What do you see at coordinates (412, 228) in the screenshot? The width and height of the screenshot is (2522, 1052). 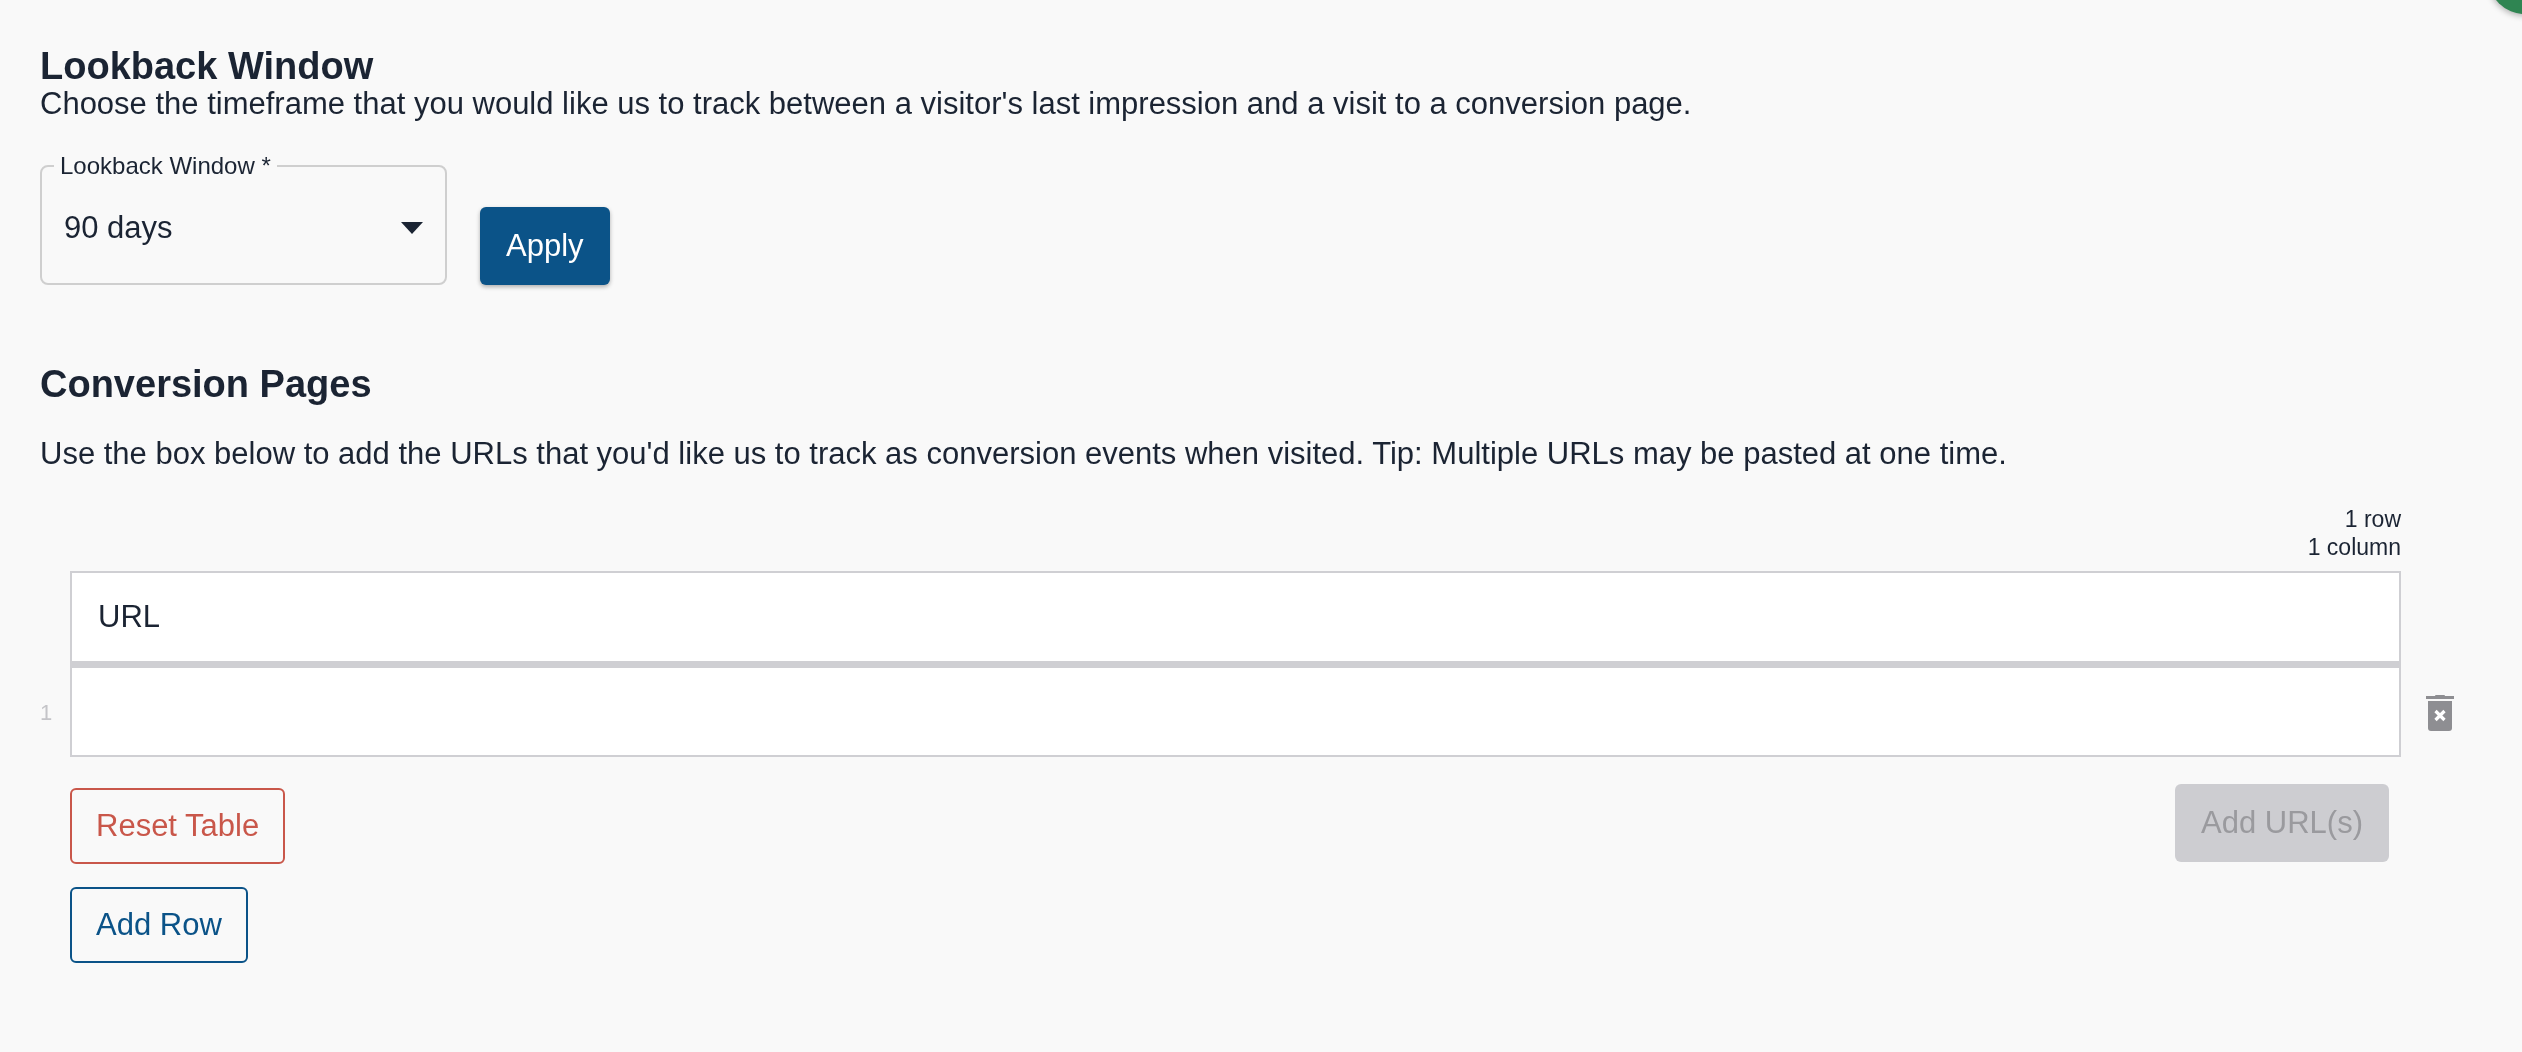 I see `dropdown-caret-icon` at bounding box center [412, 228].